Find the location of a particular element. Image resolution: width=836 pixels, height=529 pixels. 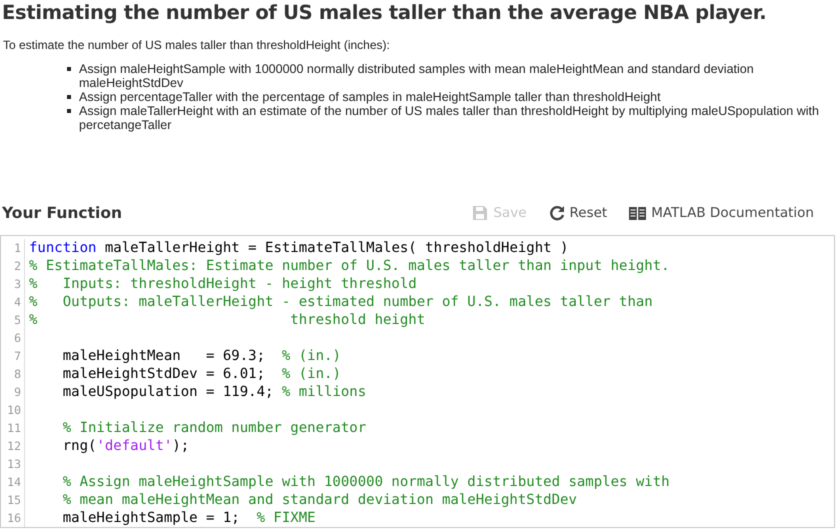

code-line: % Initialize random number generator is located at coordinates (214, 428).